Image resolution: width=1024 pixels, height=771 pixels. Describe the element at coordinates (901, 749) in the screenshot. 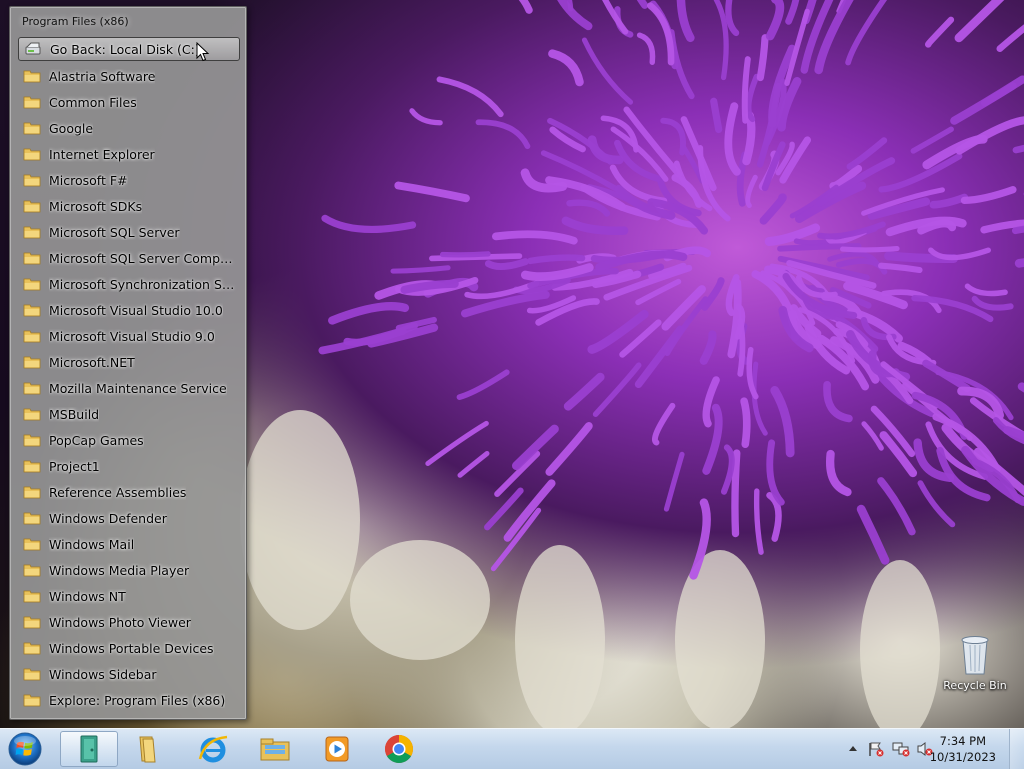

I see `network-icon` at that location.